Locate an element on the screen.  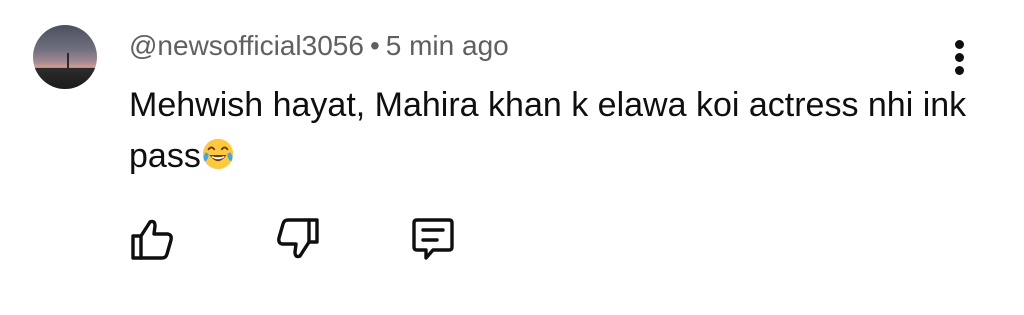
more-vertical-icon is located at coordinates (960, 58).